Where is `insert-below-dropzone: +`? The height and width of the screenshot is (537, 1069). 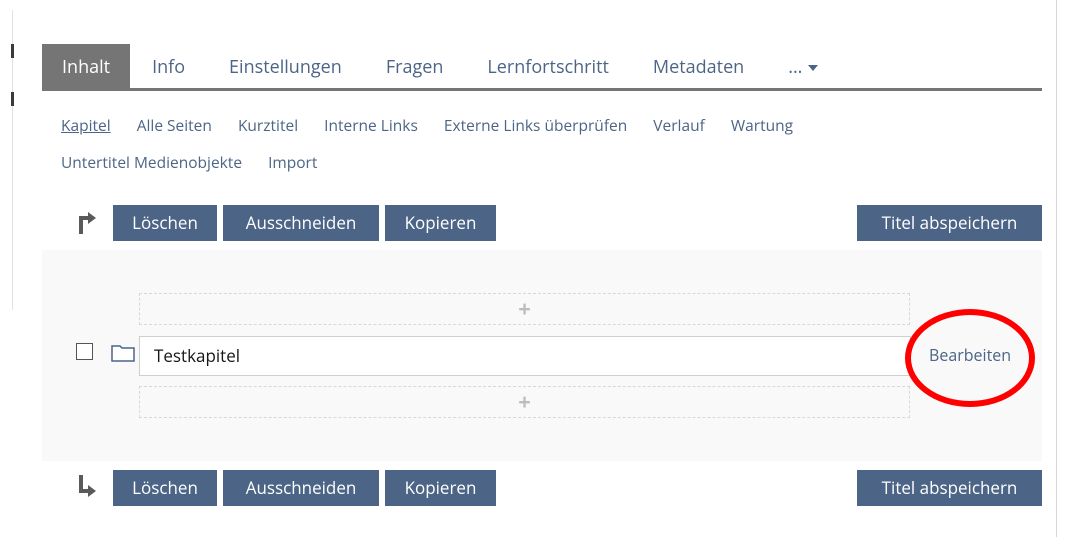
insert-below-dropzone: + is located at coordinates (524, 402).